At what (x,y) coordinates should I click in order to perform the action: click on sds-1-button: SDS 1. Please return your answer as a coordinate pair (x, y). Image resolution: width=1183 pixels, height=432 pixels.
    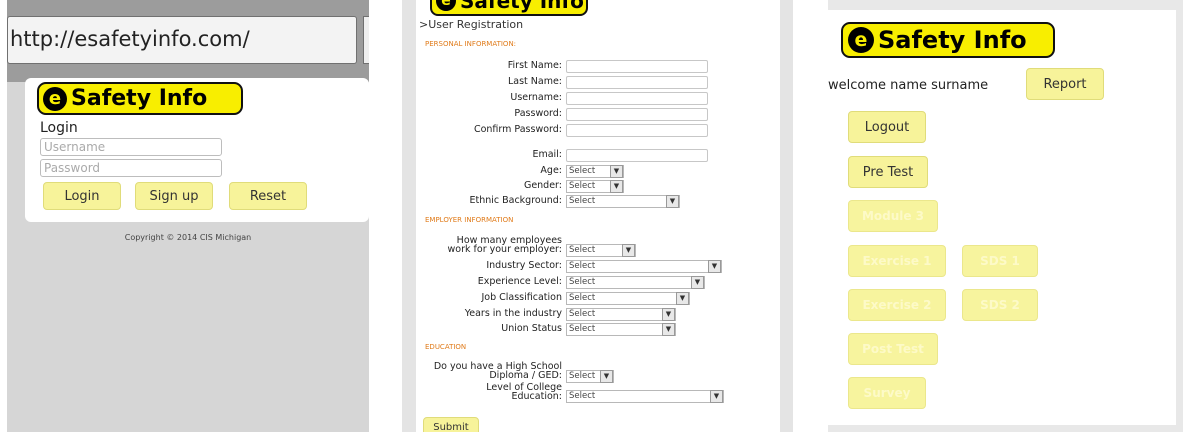
    Looking at the image, I should click on (1000, 261).